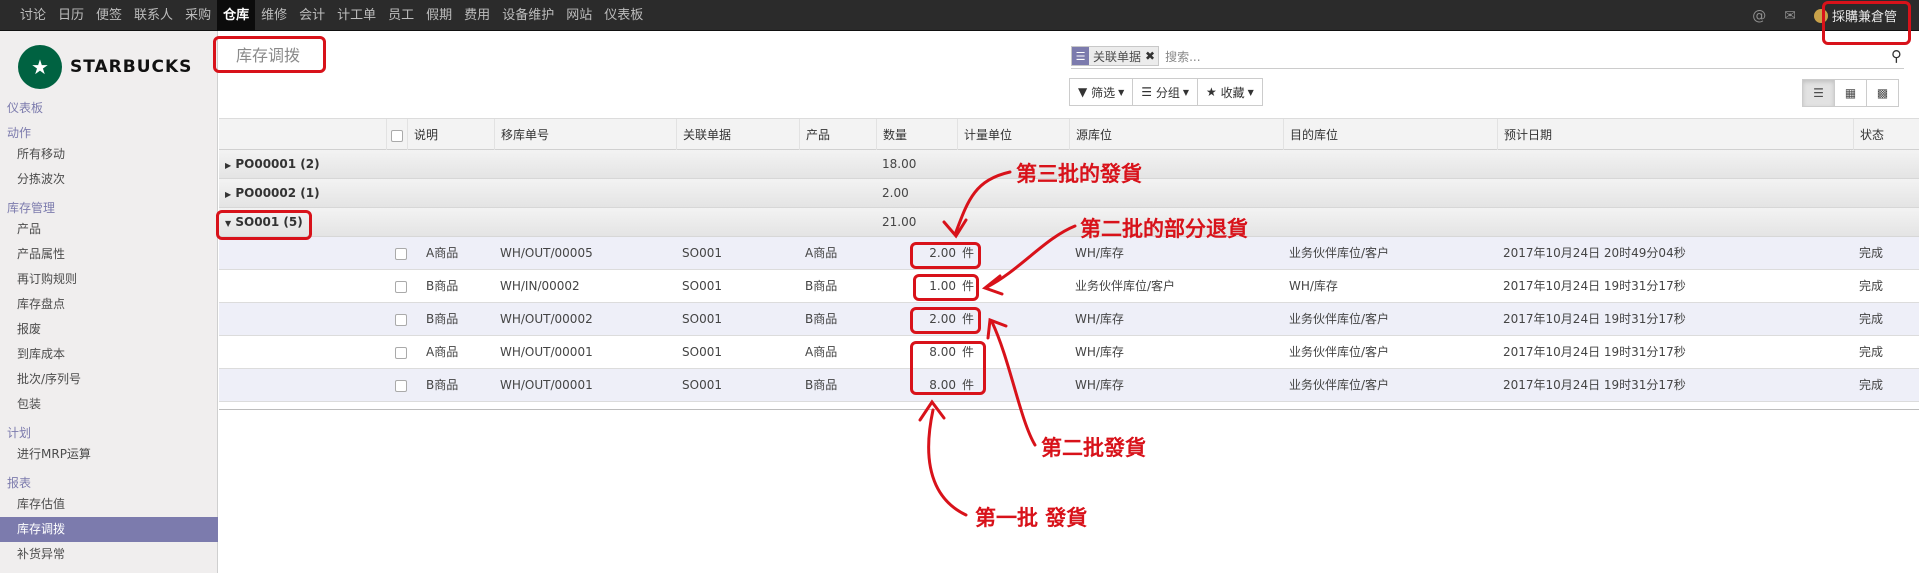 The image size is (1919, 573). What do you see at coordinates (1146, 92) in the screenshot?
I see `list-icon: ☰` at bounding box center [1146, 92].